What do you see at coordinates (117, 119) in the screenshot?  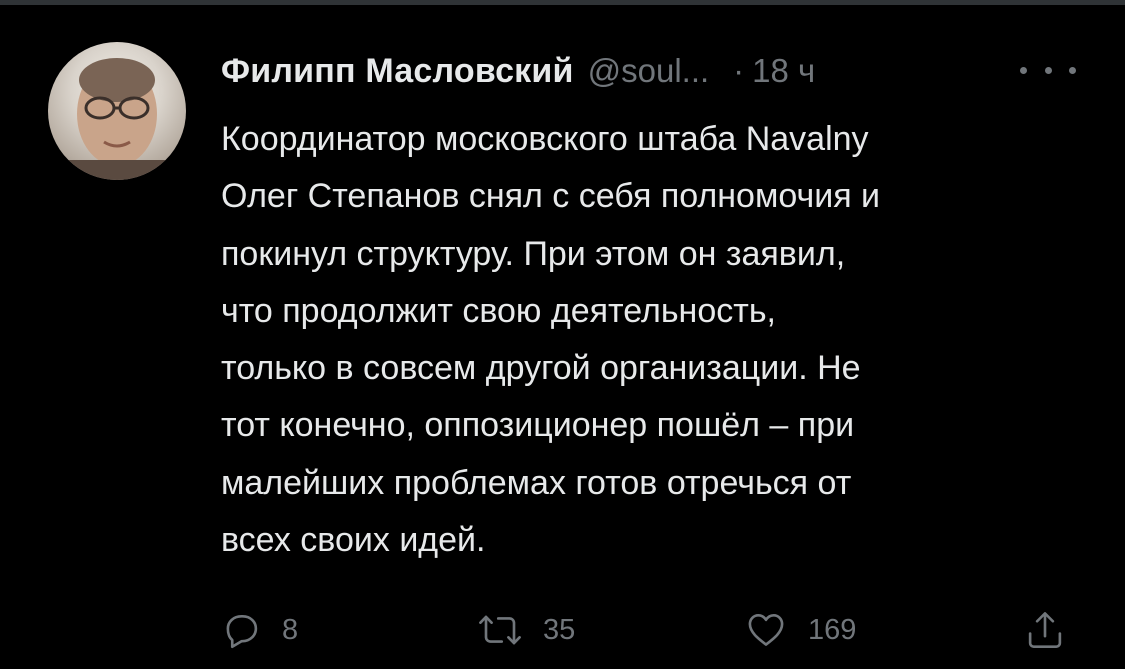 I see `avatar-photo` at bounding box center [117, 119].